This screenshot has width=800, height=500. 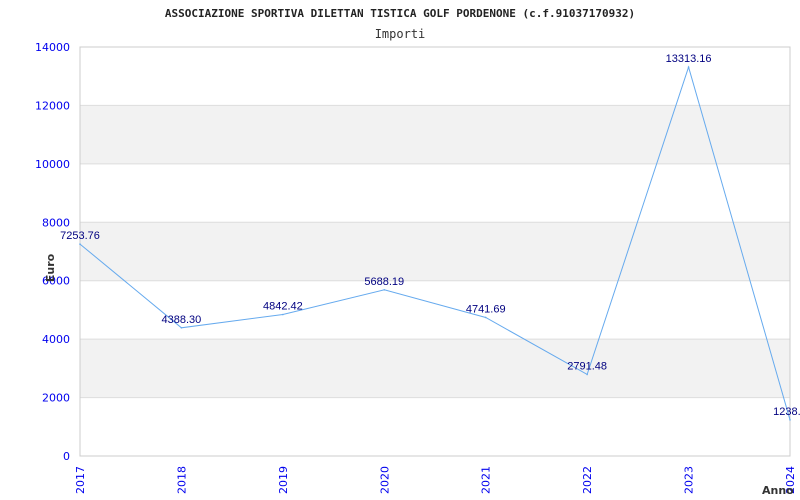 I want to click on chart-subtitle: Importi, so click(x=400, y=34).